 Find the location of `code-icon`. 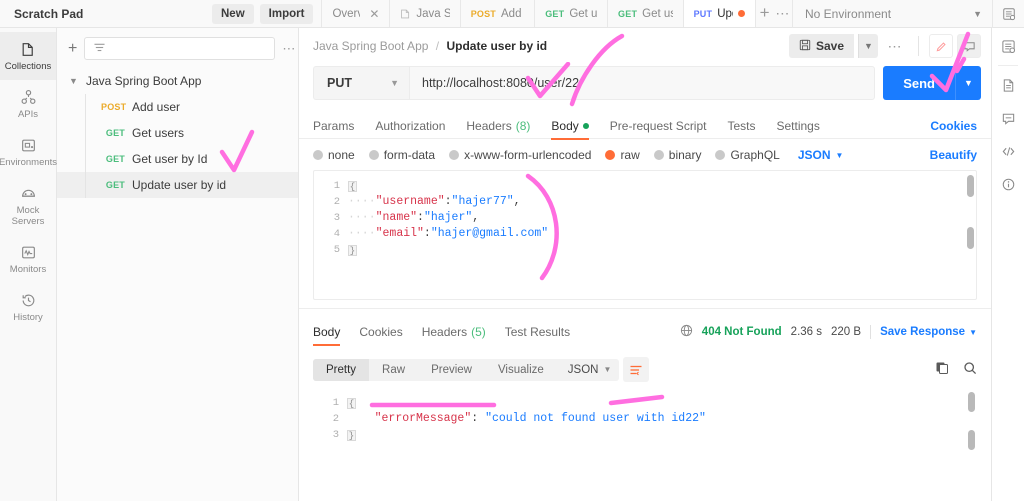

code-icon is located at coordinates (1008, 151).